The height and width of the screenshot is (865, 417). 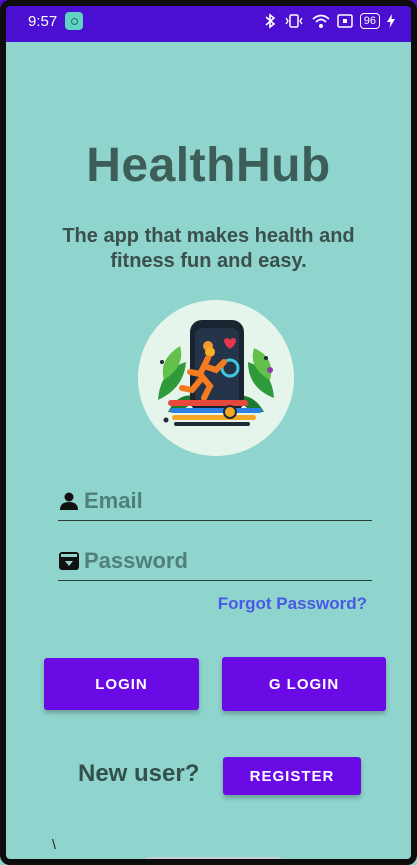 What do you see at coordinates (139, 773) in the screenshot?
I see `new-user-label: New user?` at bounding box center [139, 773].